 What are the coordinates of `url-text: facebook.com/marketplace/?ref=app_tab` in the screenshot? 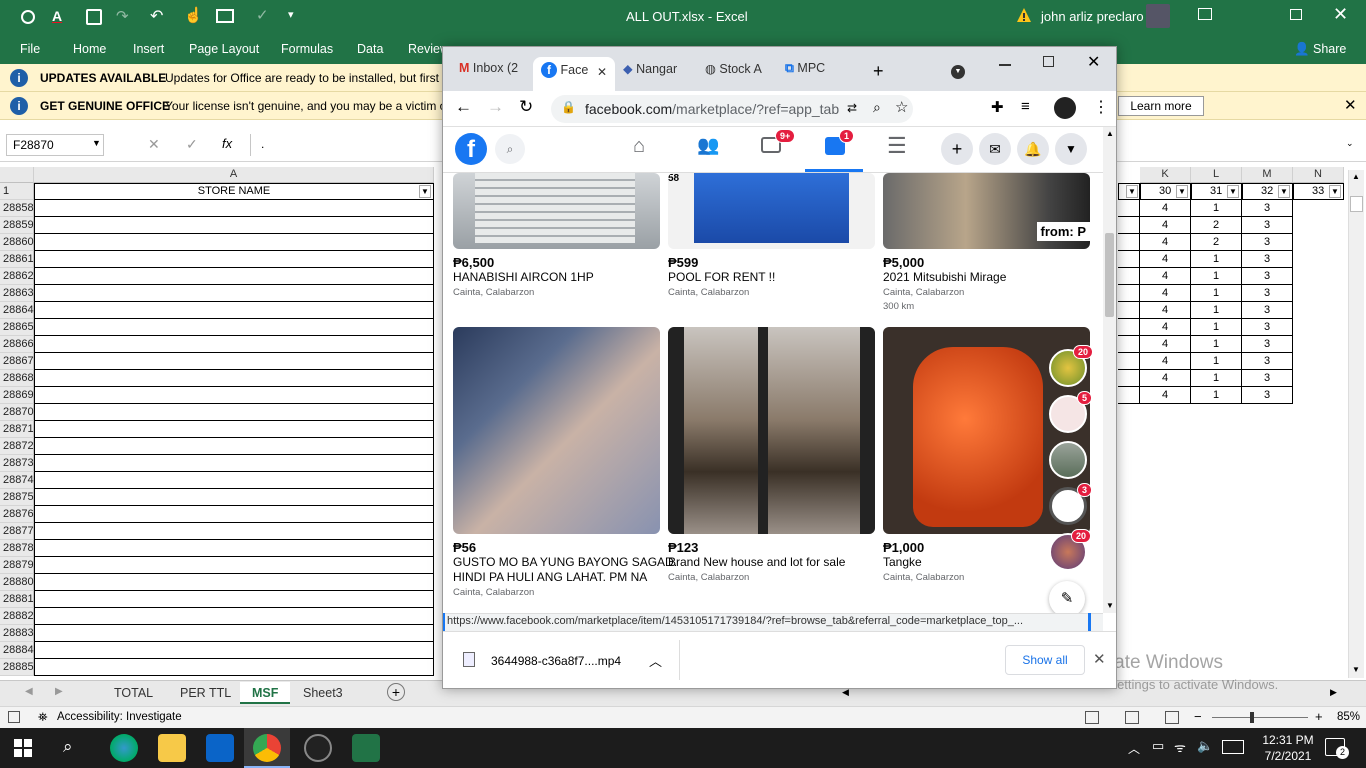 It's located at (712, 109).